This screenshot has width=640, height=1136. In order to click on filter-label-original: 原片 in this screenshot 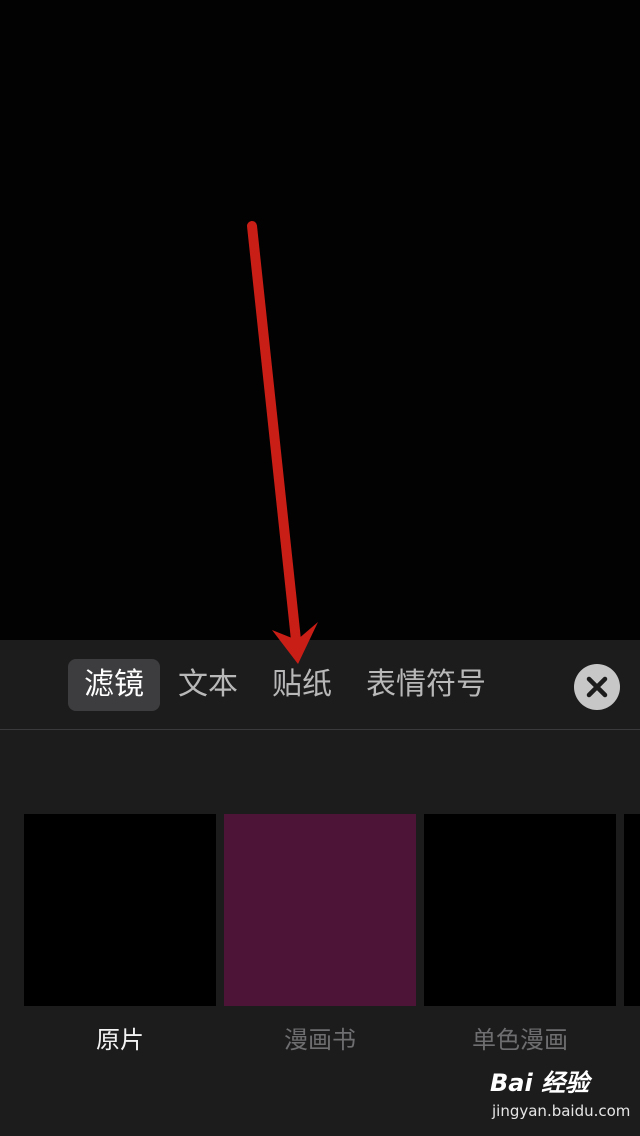, I will do `click(120, 1040)`.